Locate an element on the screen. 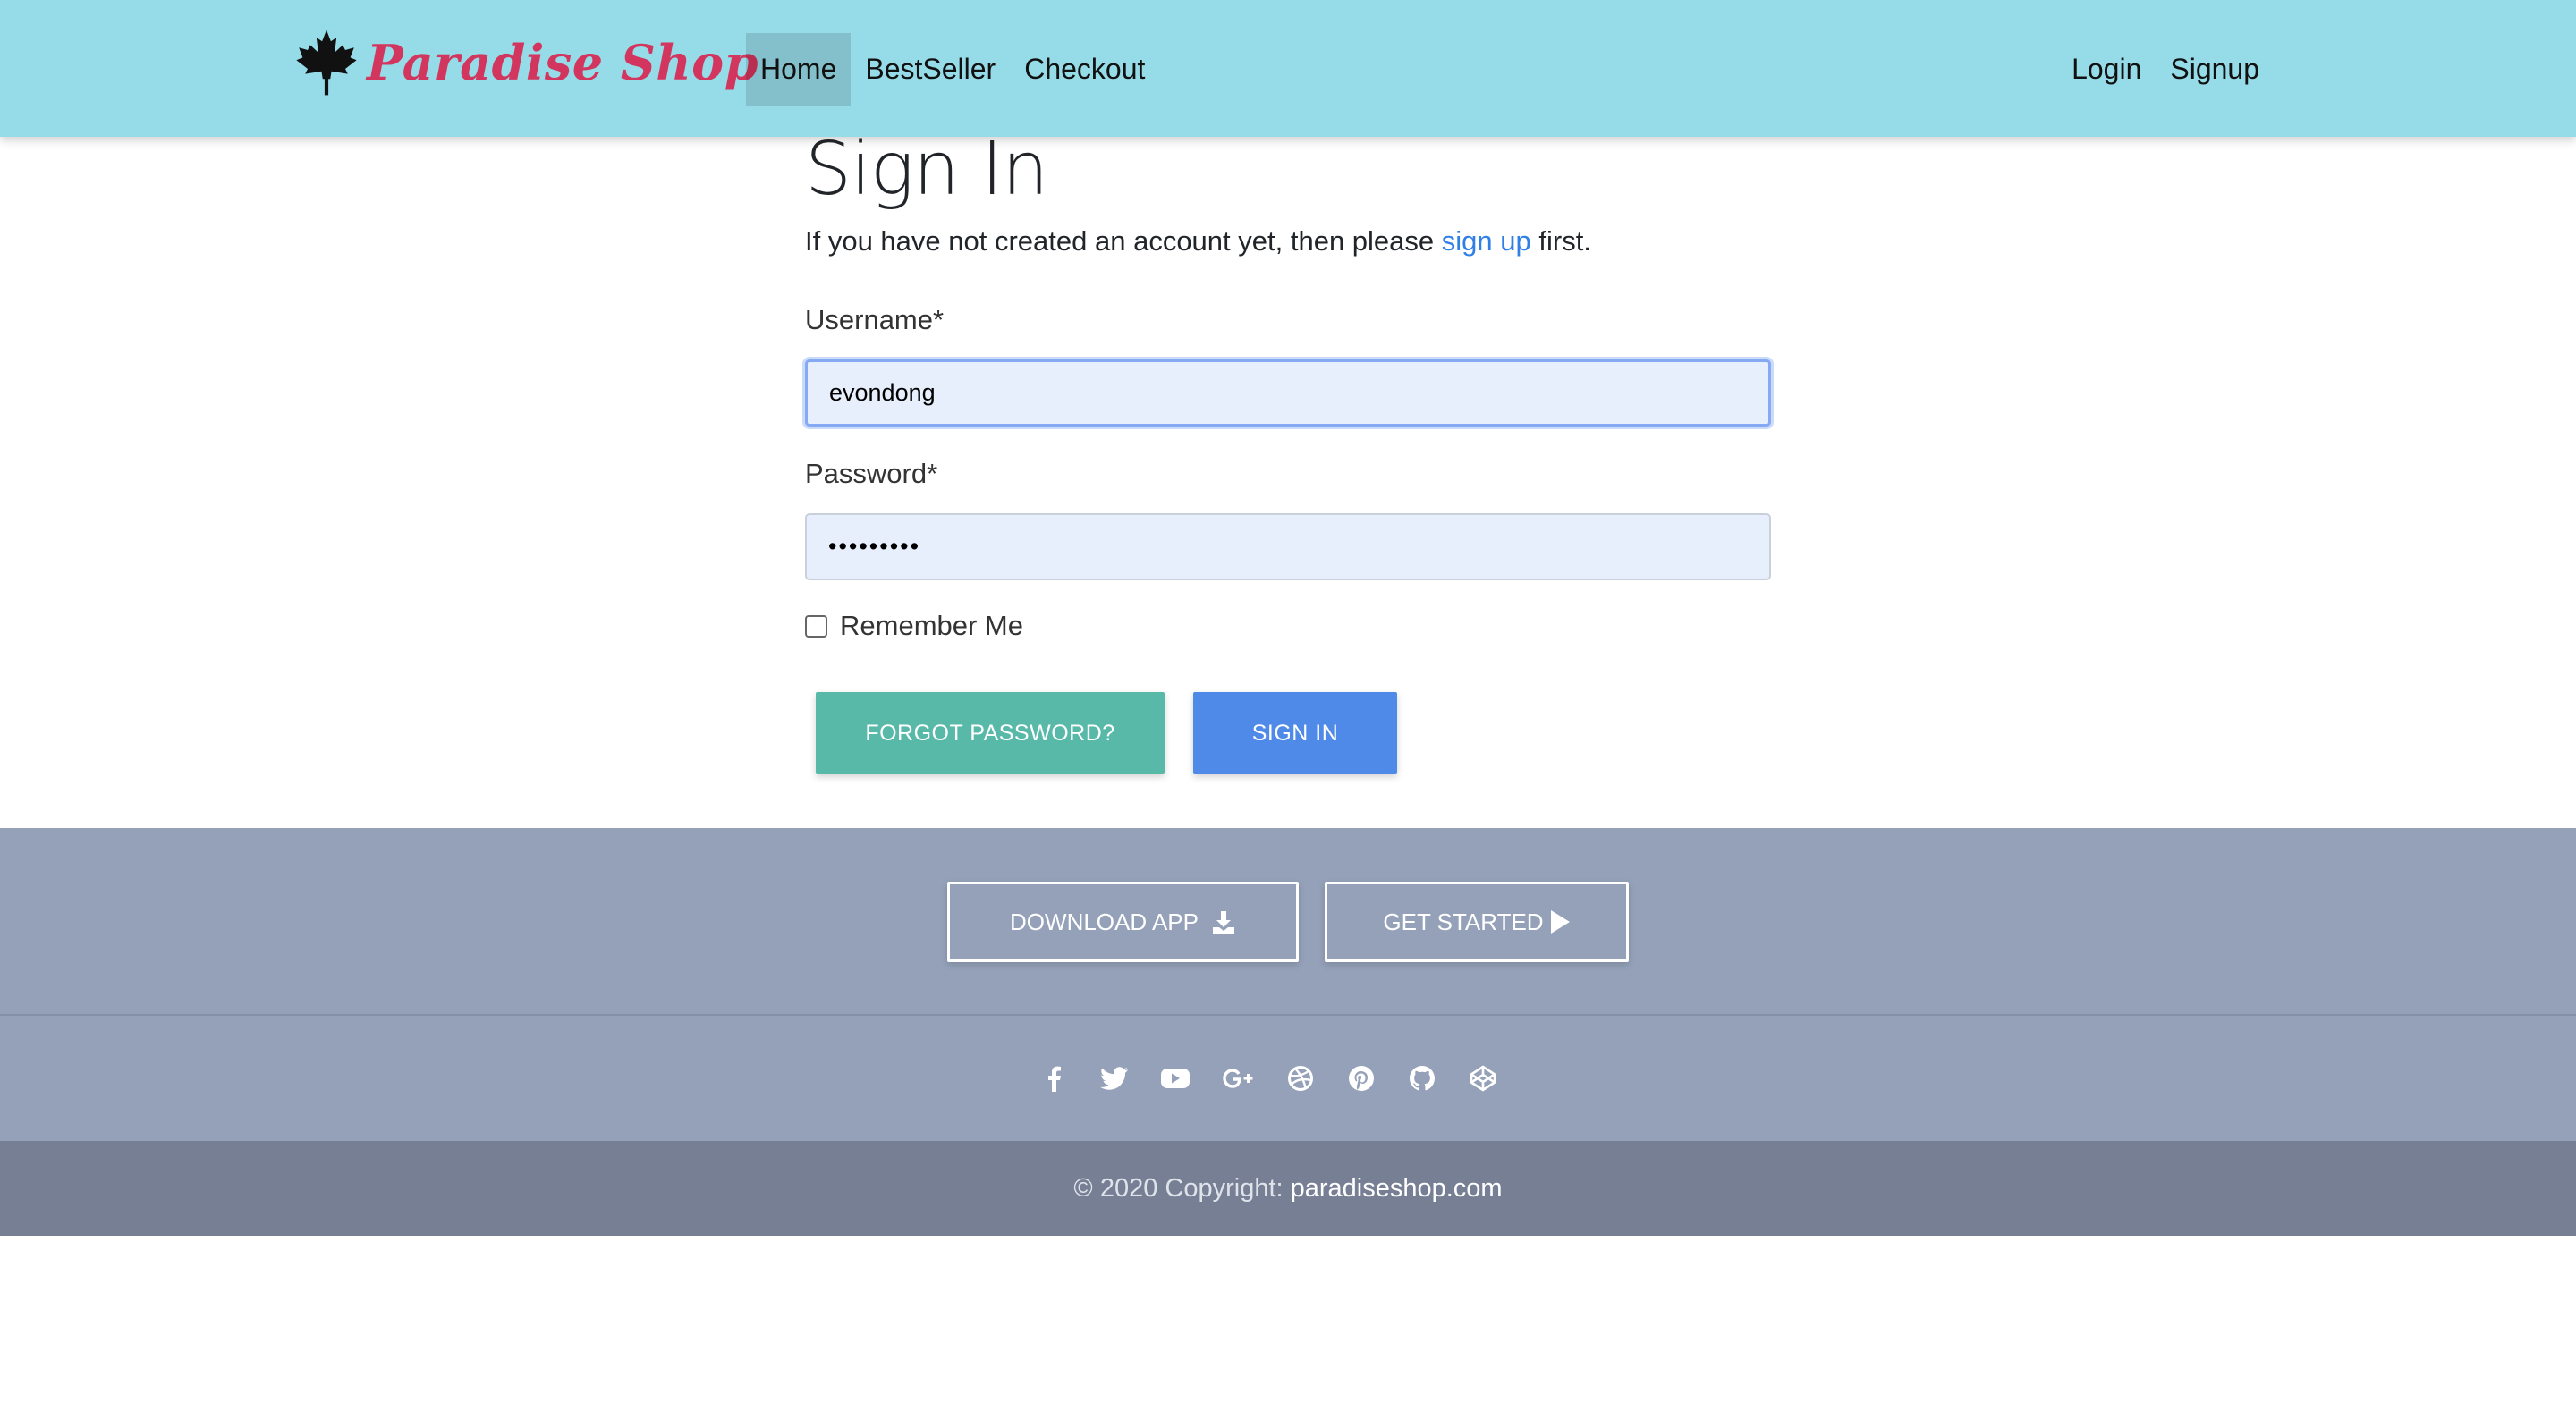 The height and width of the screenshot is (1411, 2576). footer-social is located at coordinates (1288, 1078).